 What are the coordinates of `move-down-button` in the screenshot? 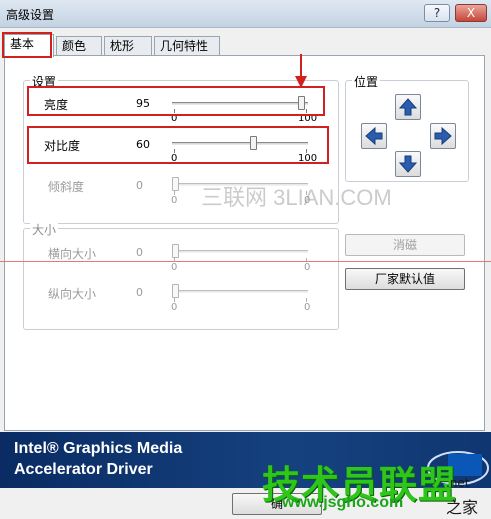 It's located at (408, 164).